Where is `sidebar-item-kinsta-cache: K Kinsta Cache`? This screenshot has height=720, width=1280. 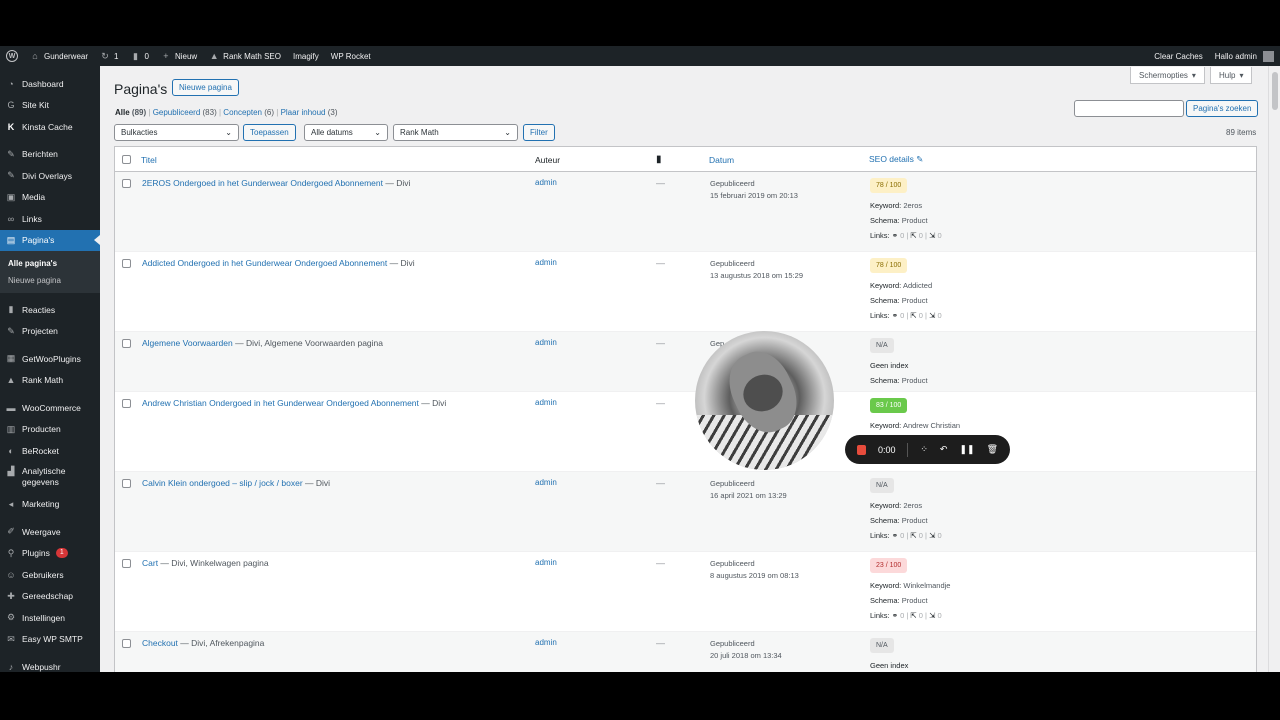
sidebar-item-kinsta-cache: K Kinsta Cache is located at coordinates (50, 127).